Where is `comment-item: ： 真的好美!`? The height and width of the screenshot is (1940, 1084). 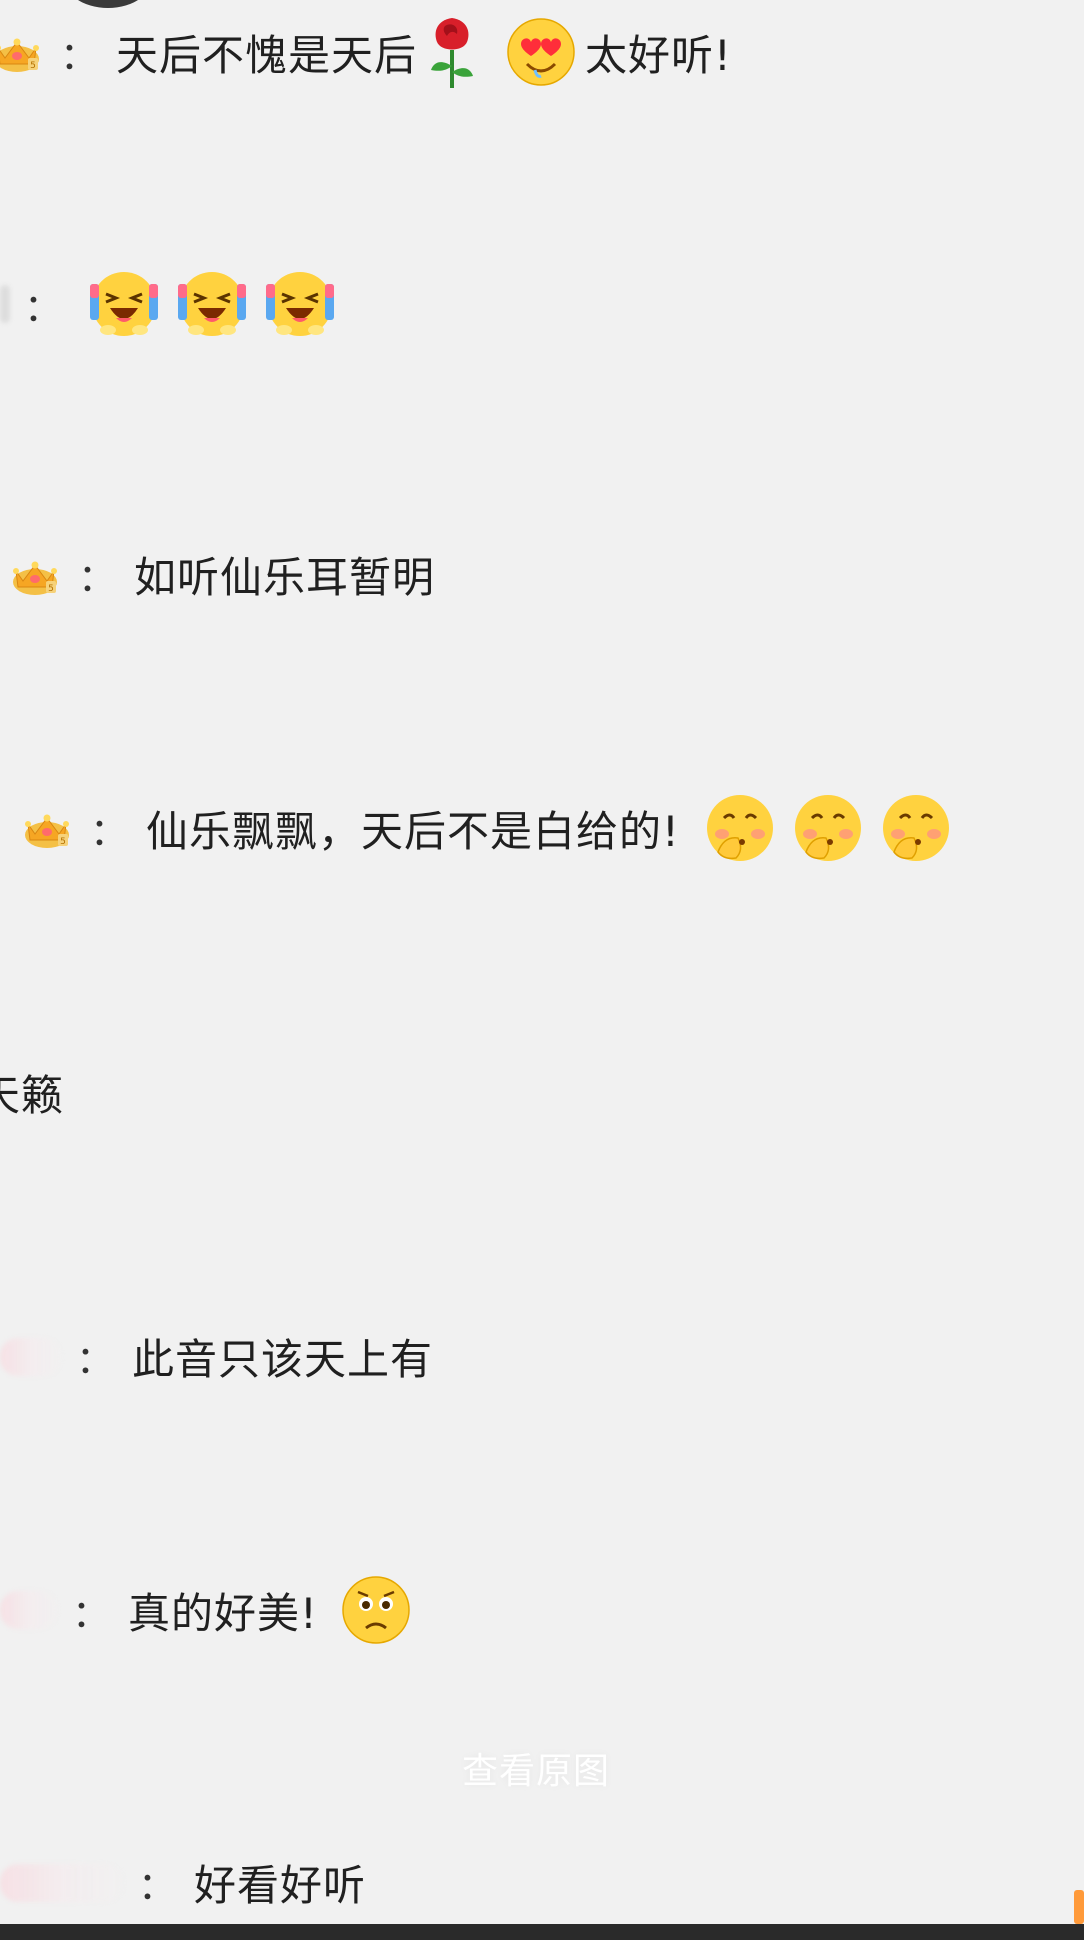 comment-item: ： 真的好美! is located at coordinates (210, 1610).